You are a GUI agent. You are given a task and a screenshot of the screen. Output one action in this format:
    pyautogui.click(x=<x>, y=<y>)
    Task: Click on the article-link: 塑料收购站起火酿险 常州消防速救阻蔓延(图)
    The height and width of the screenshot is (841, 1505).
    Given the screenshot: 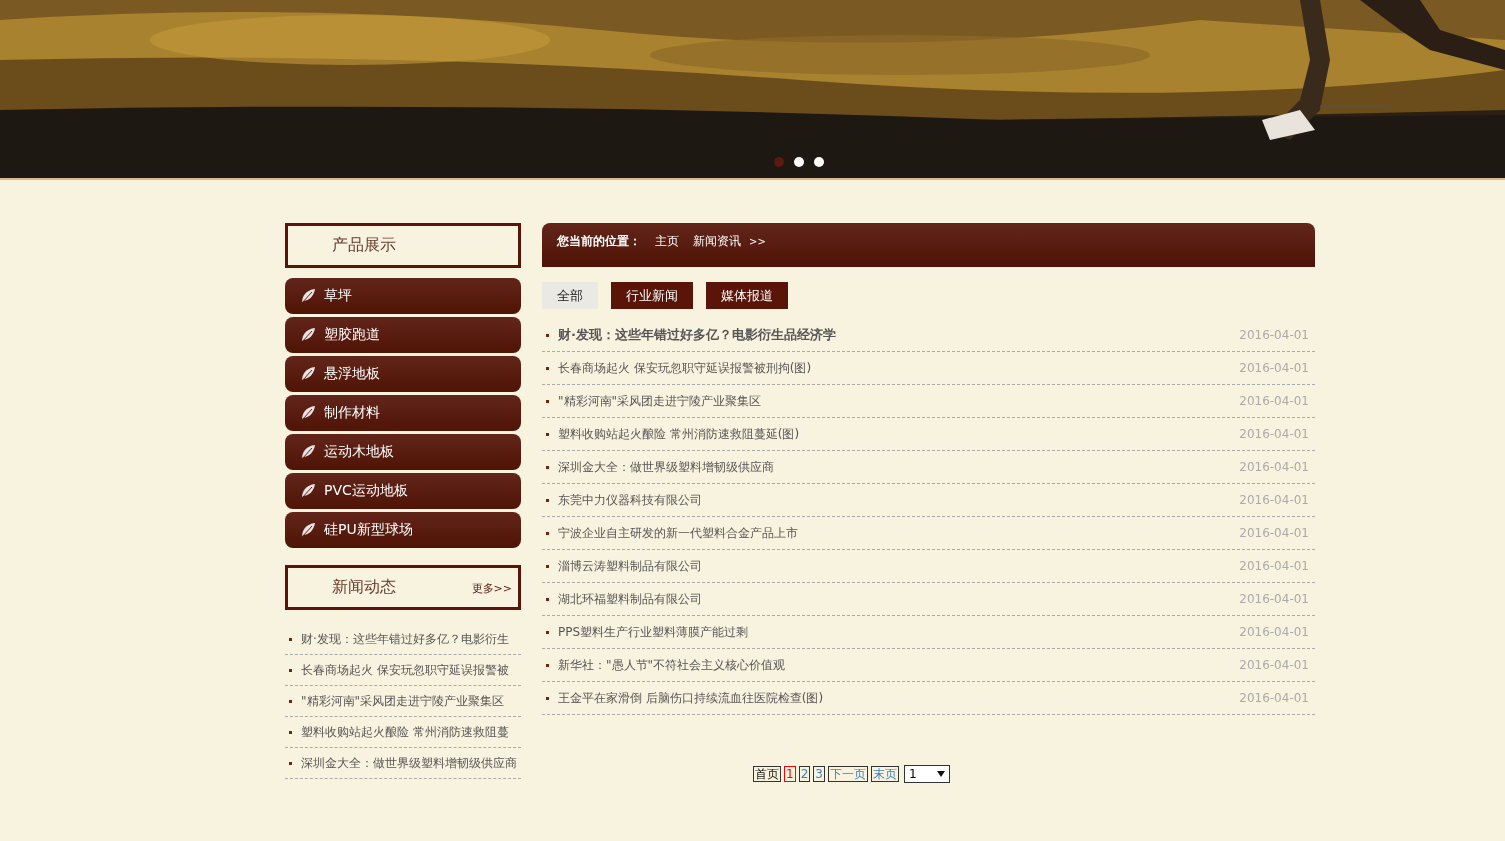 What is the action you would take?
    pyautogui.click(x=679, y=434)
    